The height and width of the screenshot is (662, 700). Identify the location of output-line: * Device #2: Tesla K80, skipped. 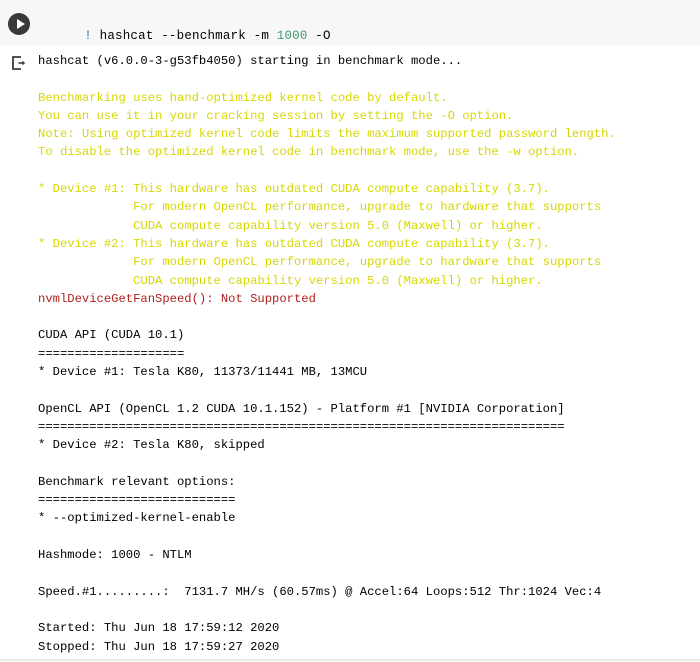
(151, 445).